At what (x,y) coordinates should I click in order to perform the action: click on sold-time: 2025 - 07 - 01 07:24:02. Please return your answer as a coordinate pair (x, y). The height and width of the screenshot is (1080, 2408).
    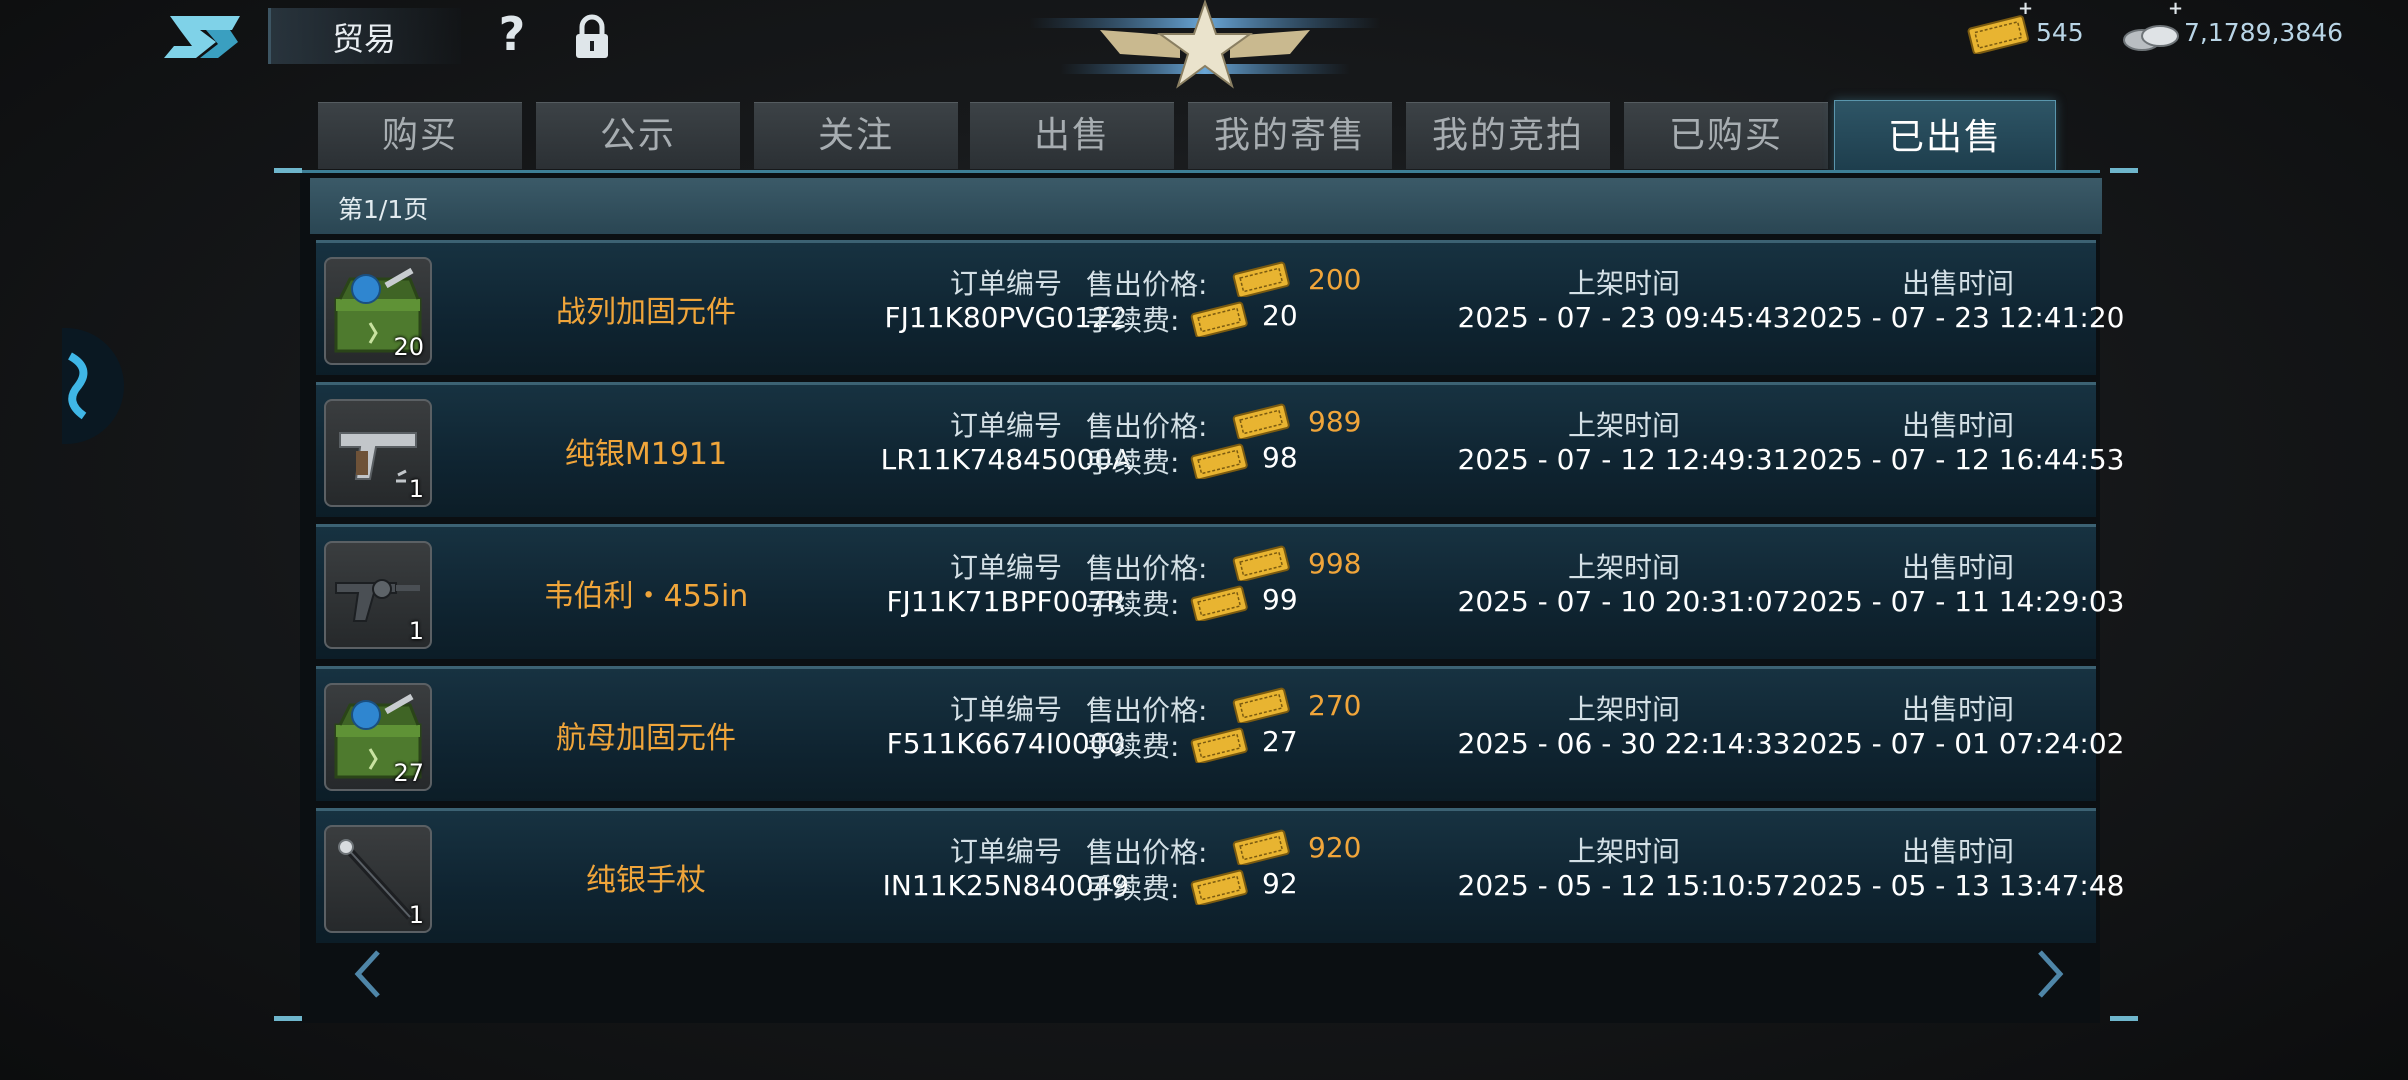
    Looking at the image, I should click on (1958, 743).